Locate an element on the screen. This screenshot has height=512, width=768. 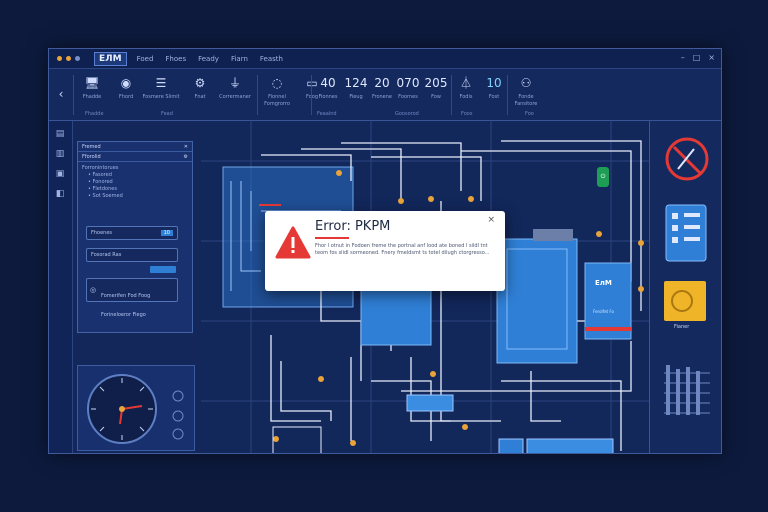
object-icon: ◎ is located at coordinates (93, 290).